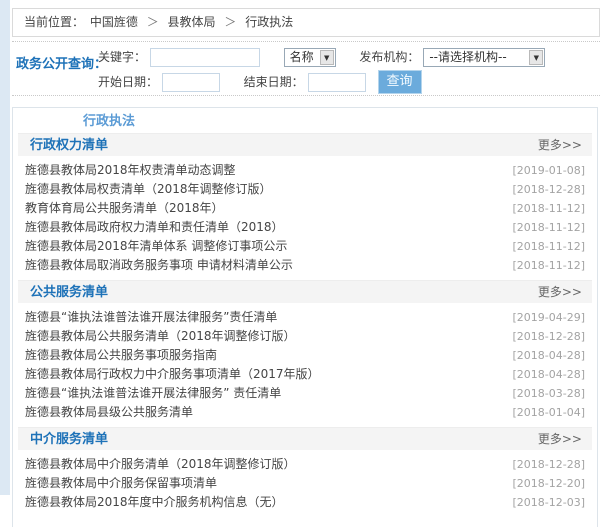 The height and width of the screenshot is (527, 600). Describe the element at coordinates (192, 22) in the screenshot. I see `breadcrumb-link-bureau: 县教体局` at that location.